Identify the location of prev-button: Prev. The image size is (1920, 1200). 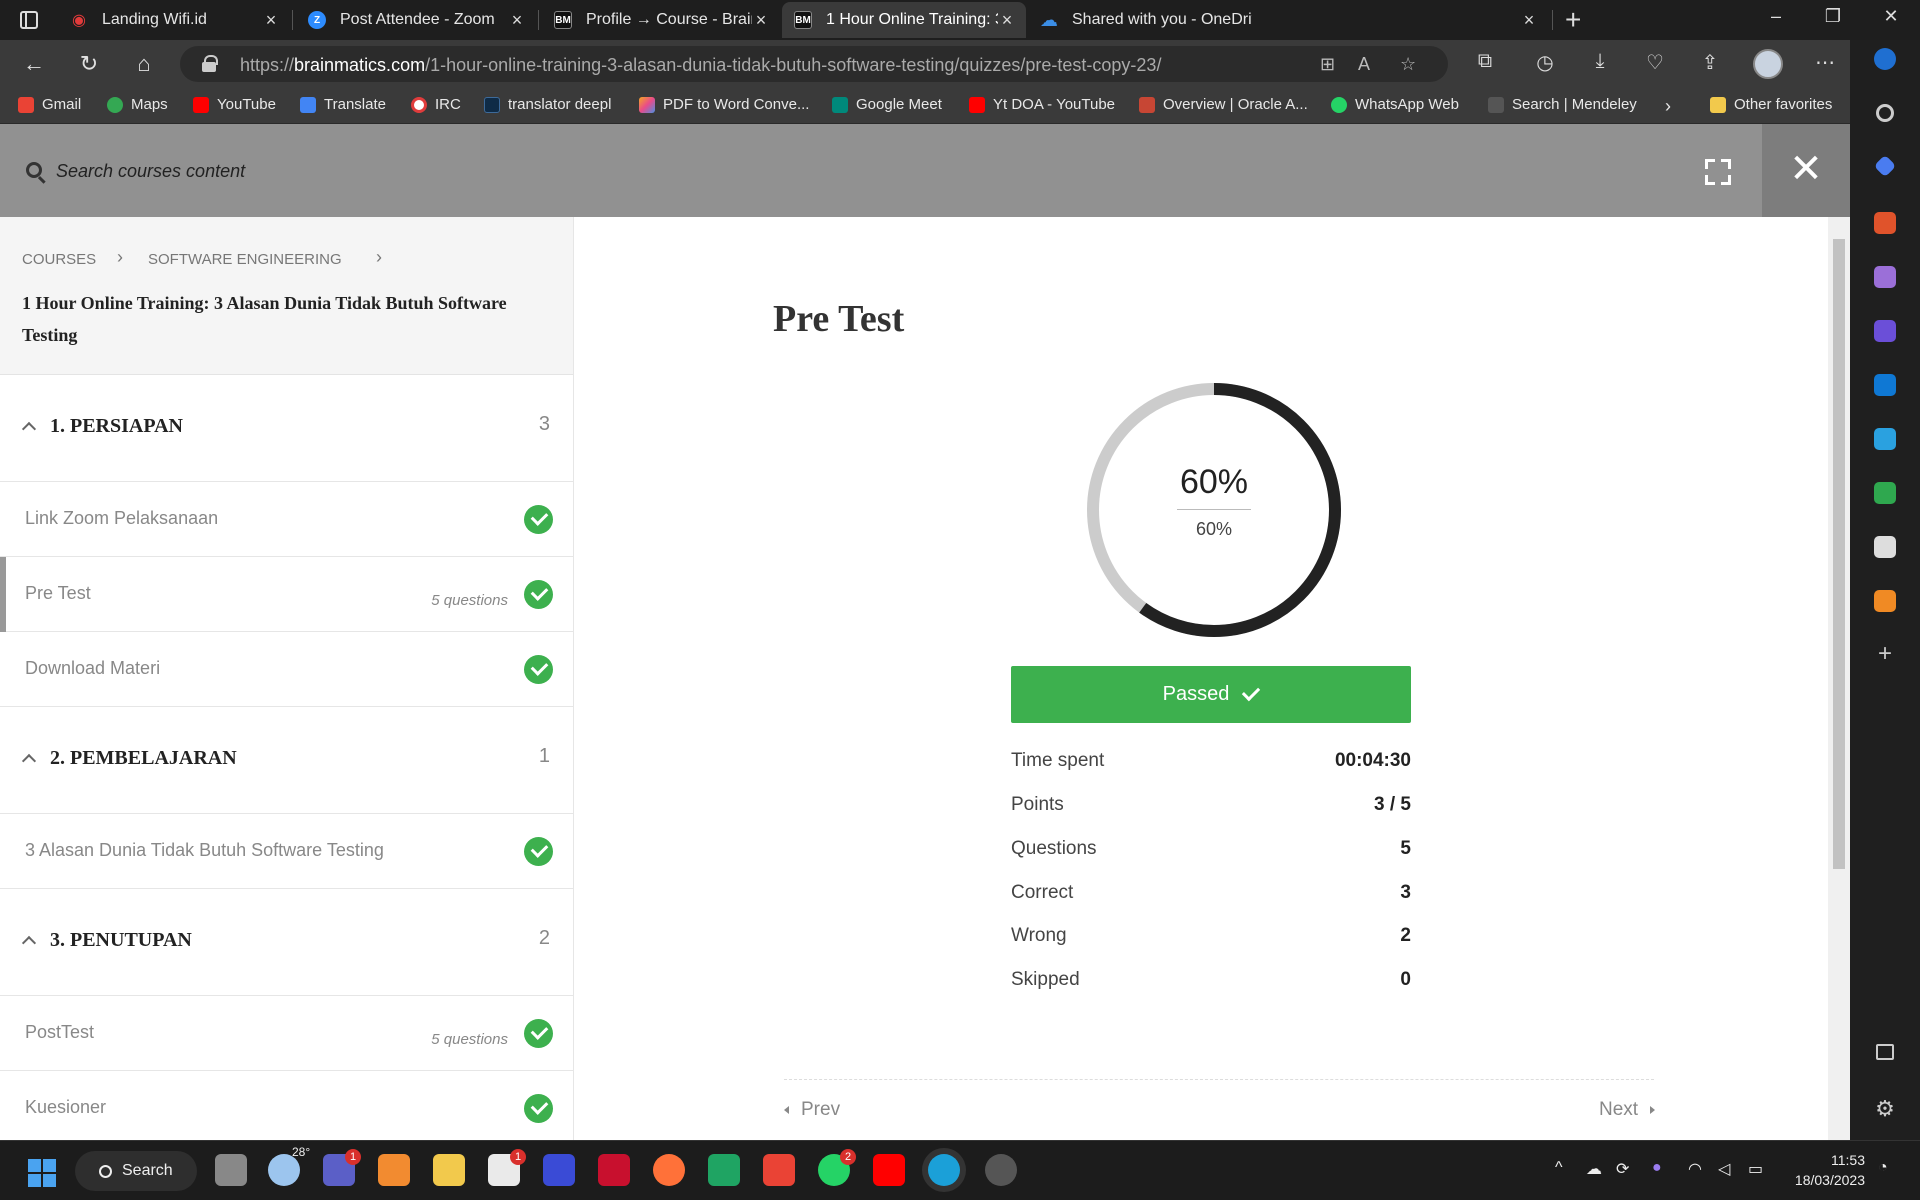
(812, 1110).